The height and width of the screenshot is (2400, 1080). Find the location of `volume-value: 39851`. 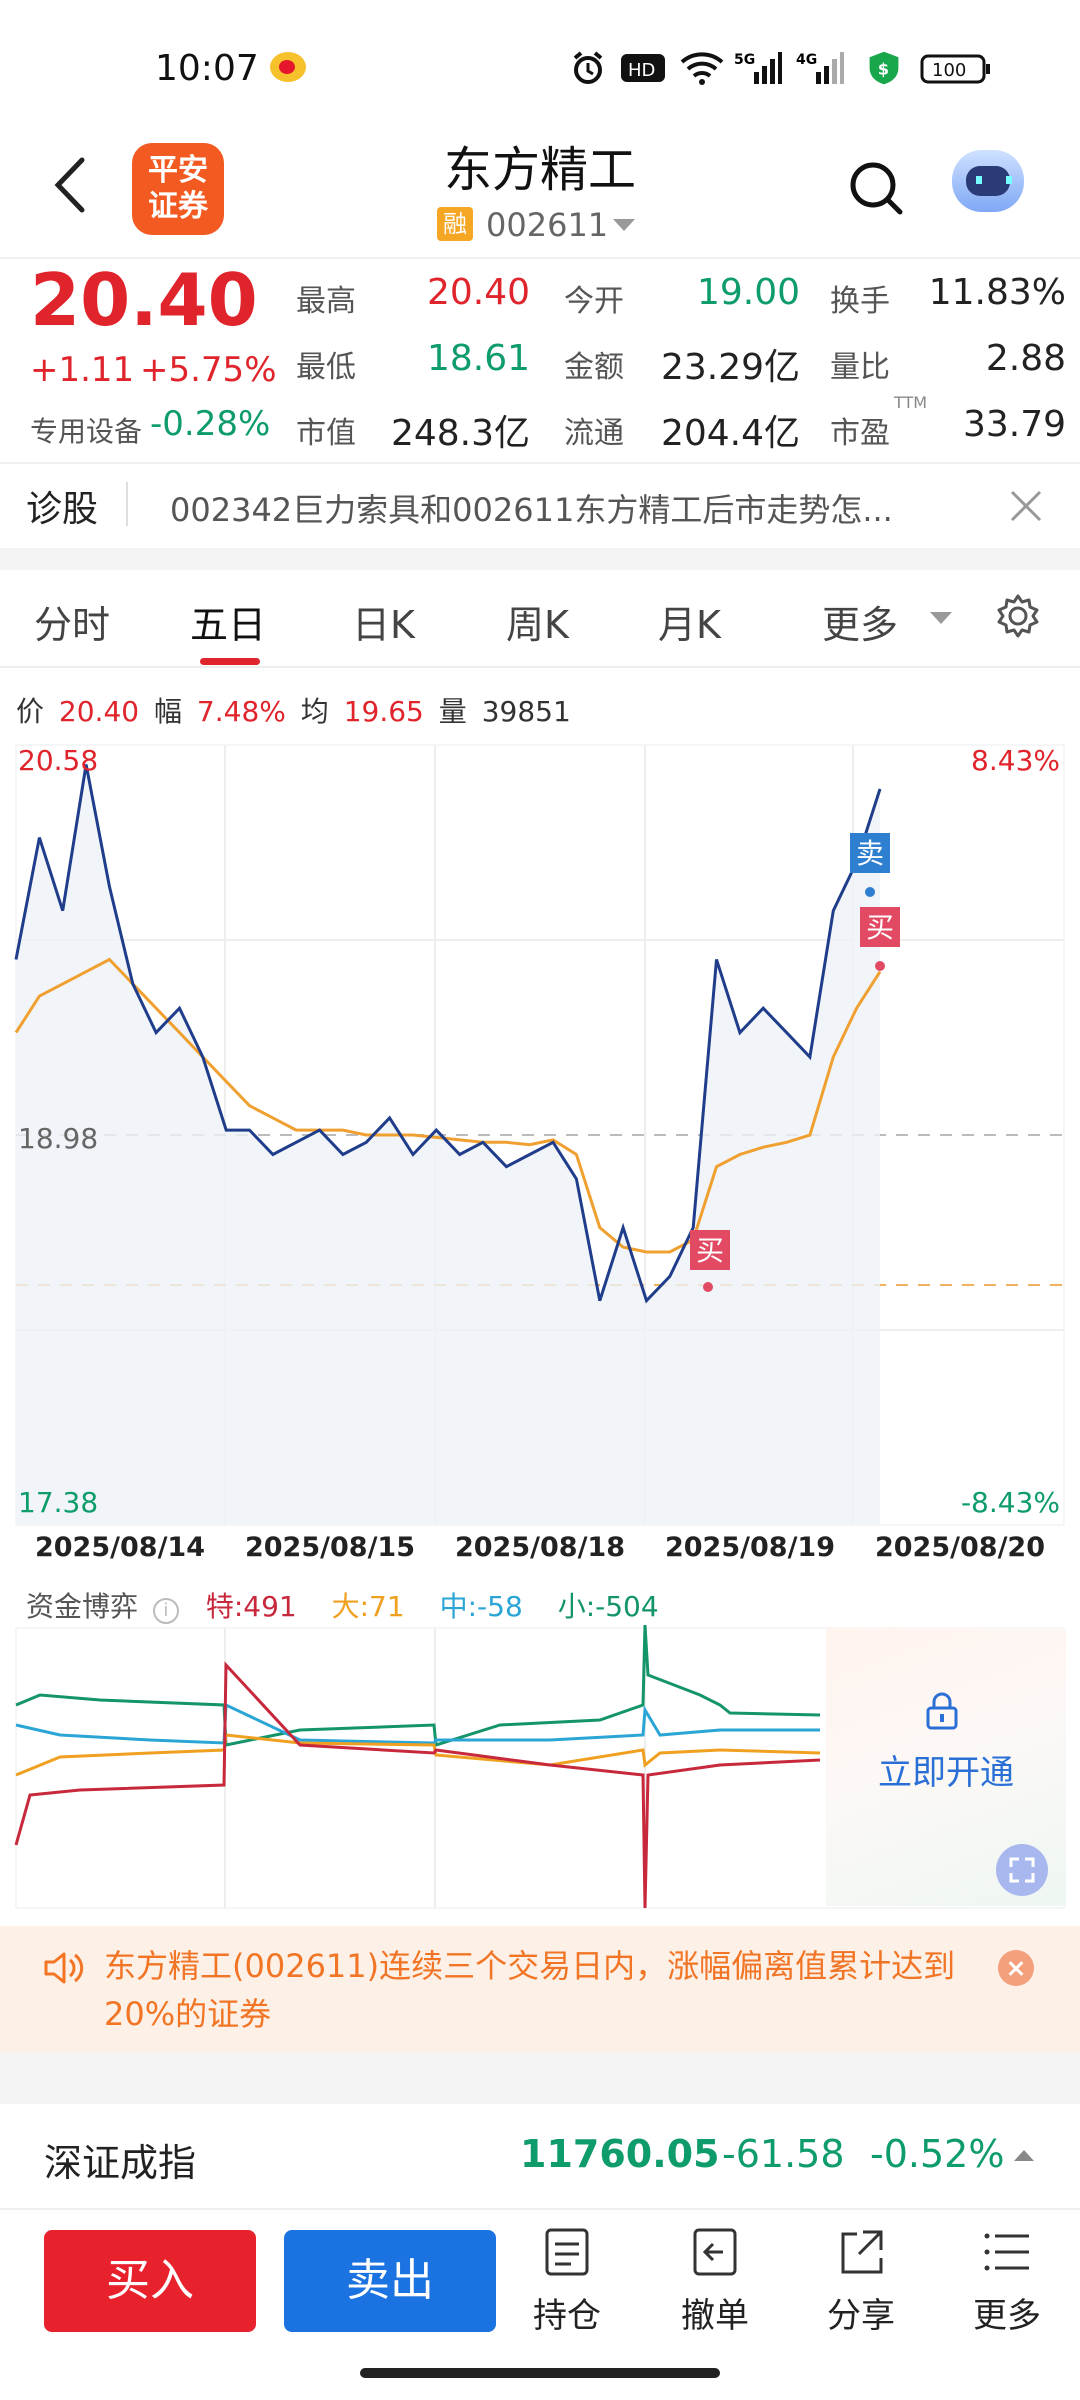

volume-value: 39851 is located at coordinates (526, 711).